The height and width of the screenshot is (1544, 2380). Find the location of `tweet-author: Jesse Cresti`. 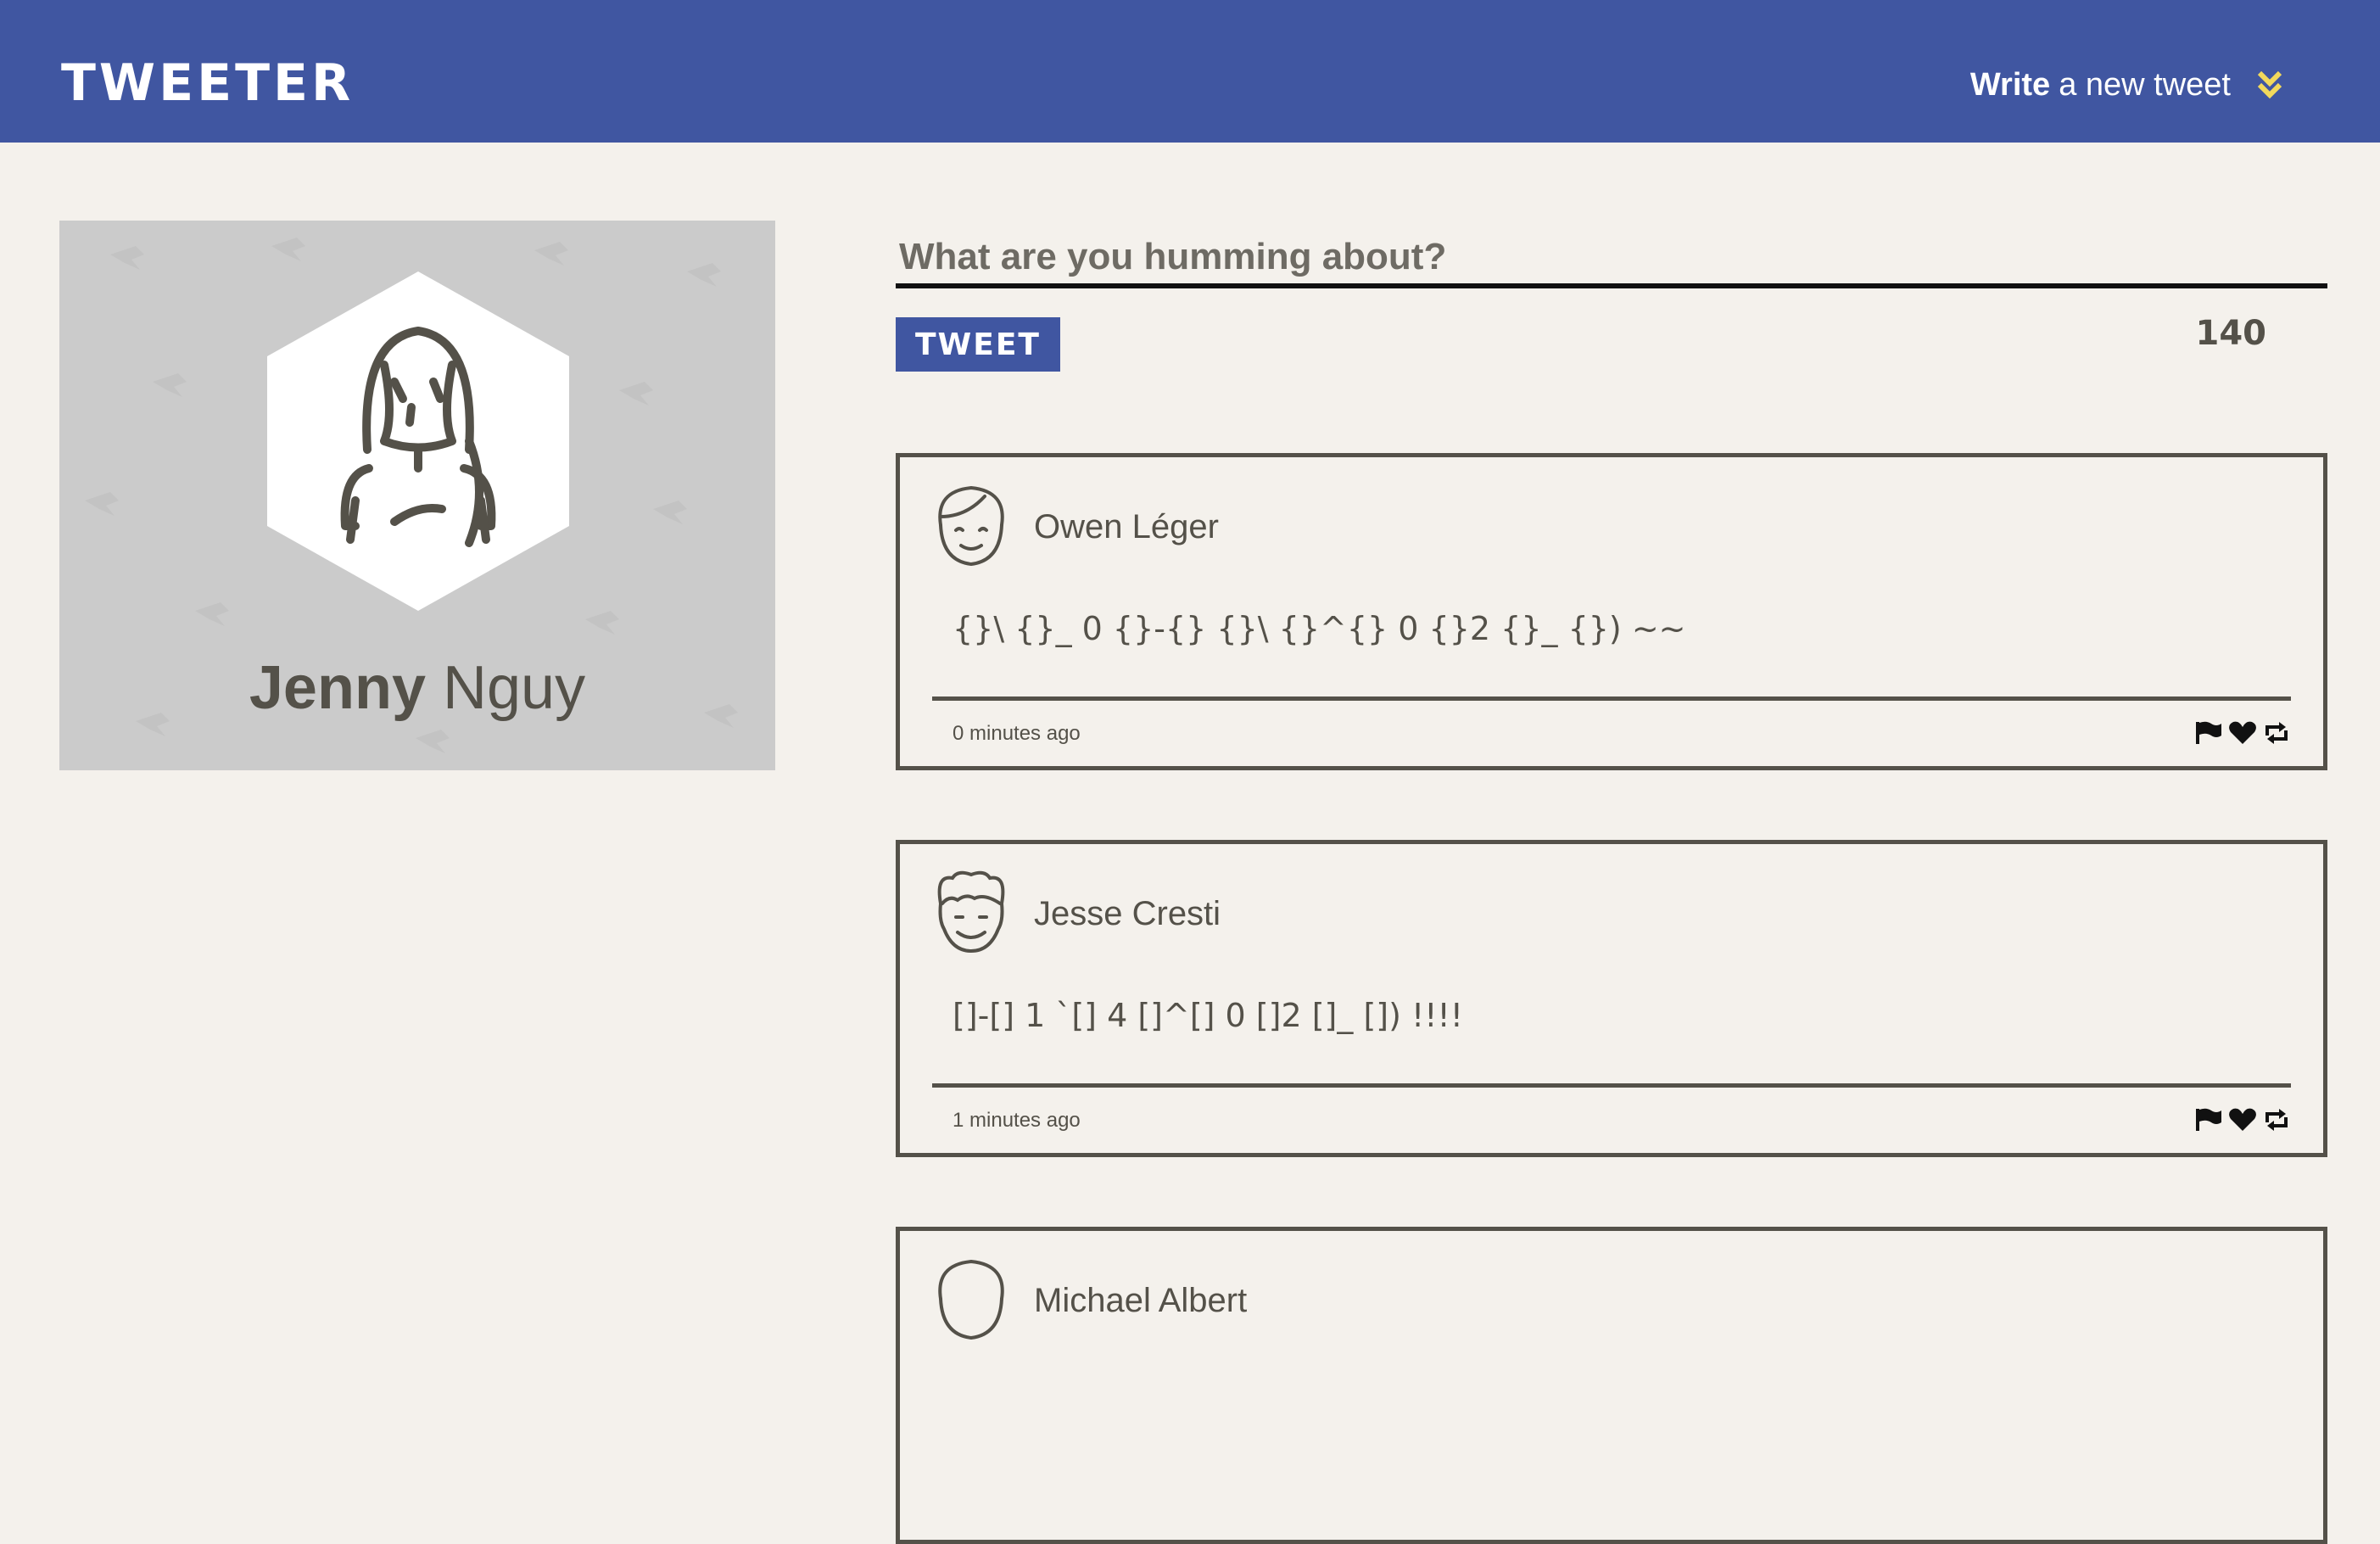

tweet-author: Jesse Cresti is located at coordinates (1127, 914).